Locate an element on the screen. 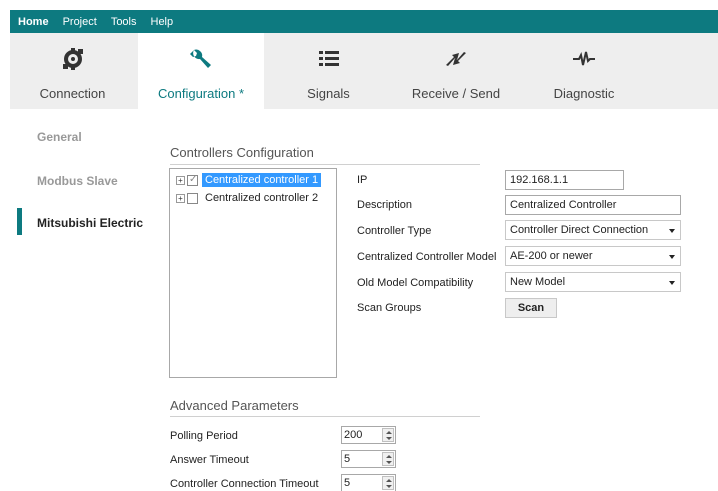 This screenshot has height=491, width=718. tree-item: + Centralized controller 2 is located at coordinates (248, 198).